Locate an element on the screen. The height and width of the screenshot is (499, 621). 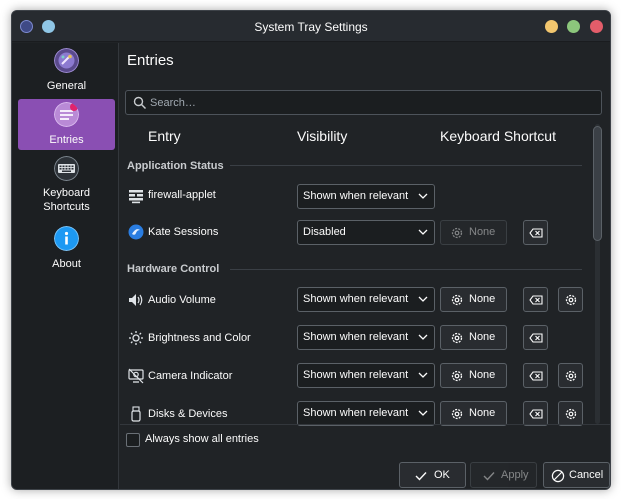
column-header-visibility: Visibility is located at coordinates (322, 136).